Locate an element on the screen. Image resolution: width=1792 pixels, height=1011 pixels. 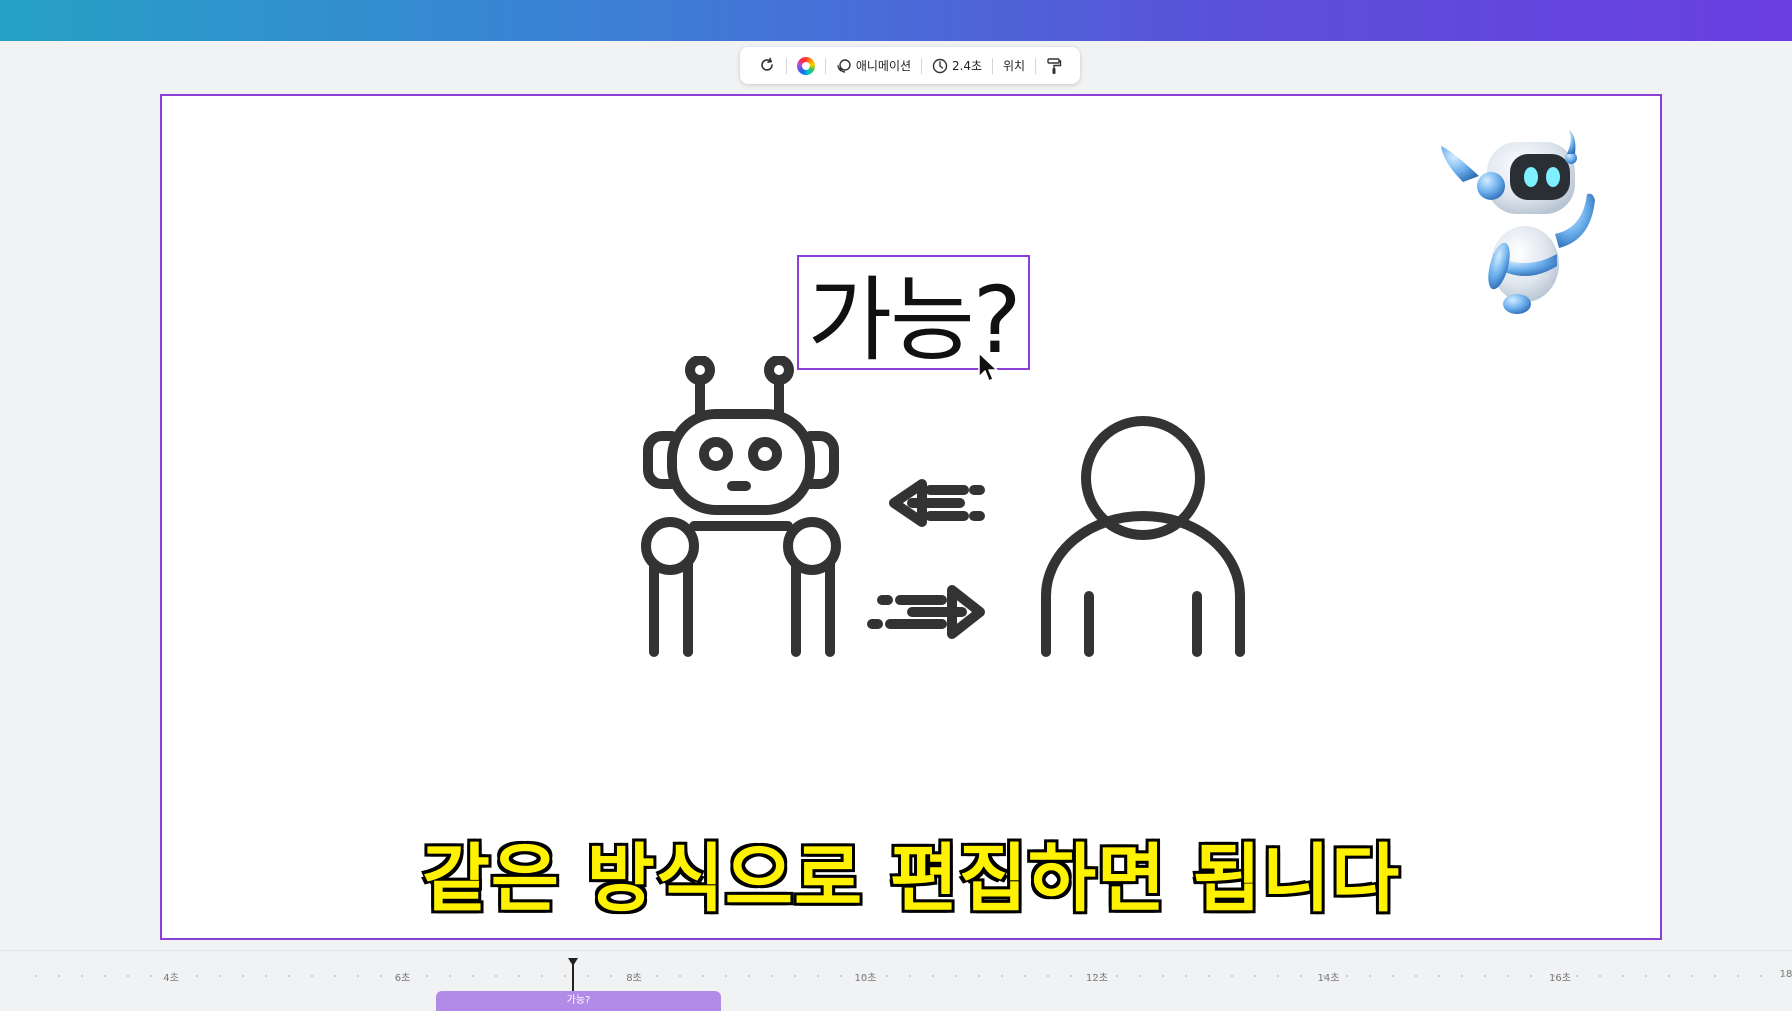
ruler-tick-label: 10초 is located at coordinates (865, 978).